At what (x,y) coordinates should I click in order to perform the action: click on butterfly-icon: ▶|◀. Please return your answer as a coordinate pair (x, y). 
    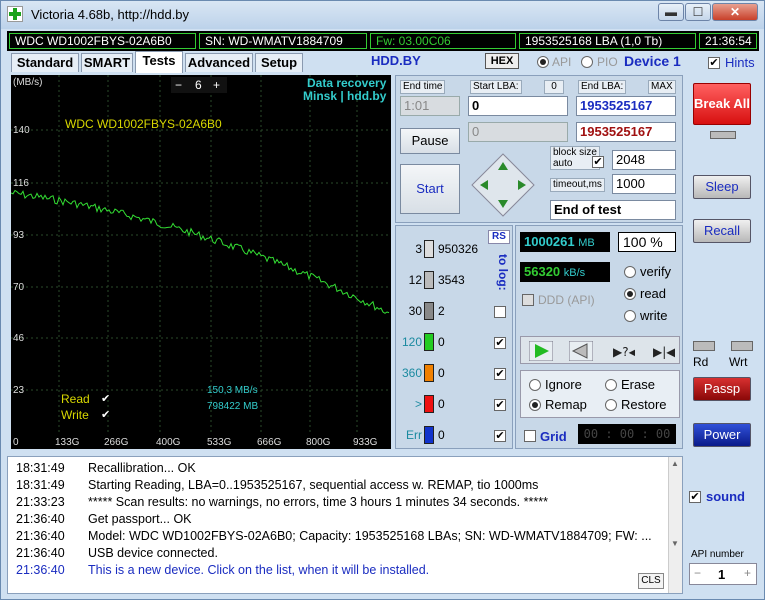
    Looking at the image, I should click on (663, 351).